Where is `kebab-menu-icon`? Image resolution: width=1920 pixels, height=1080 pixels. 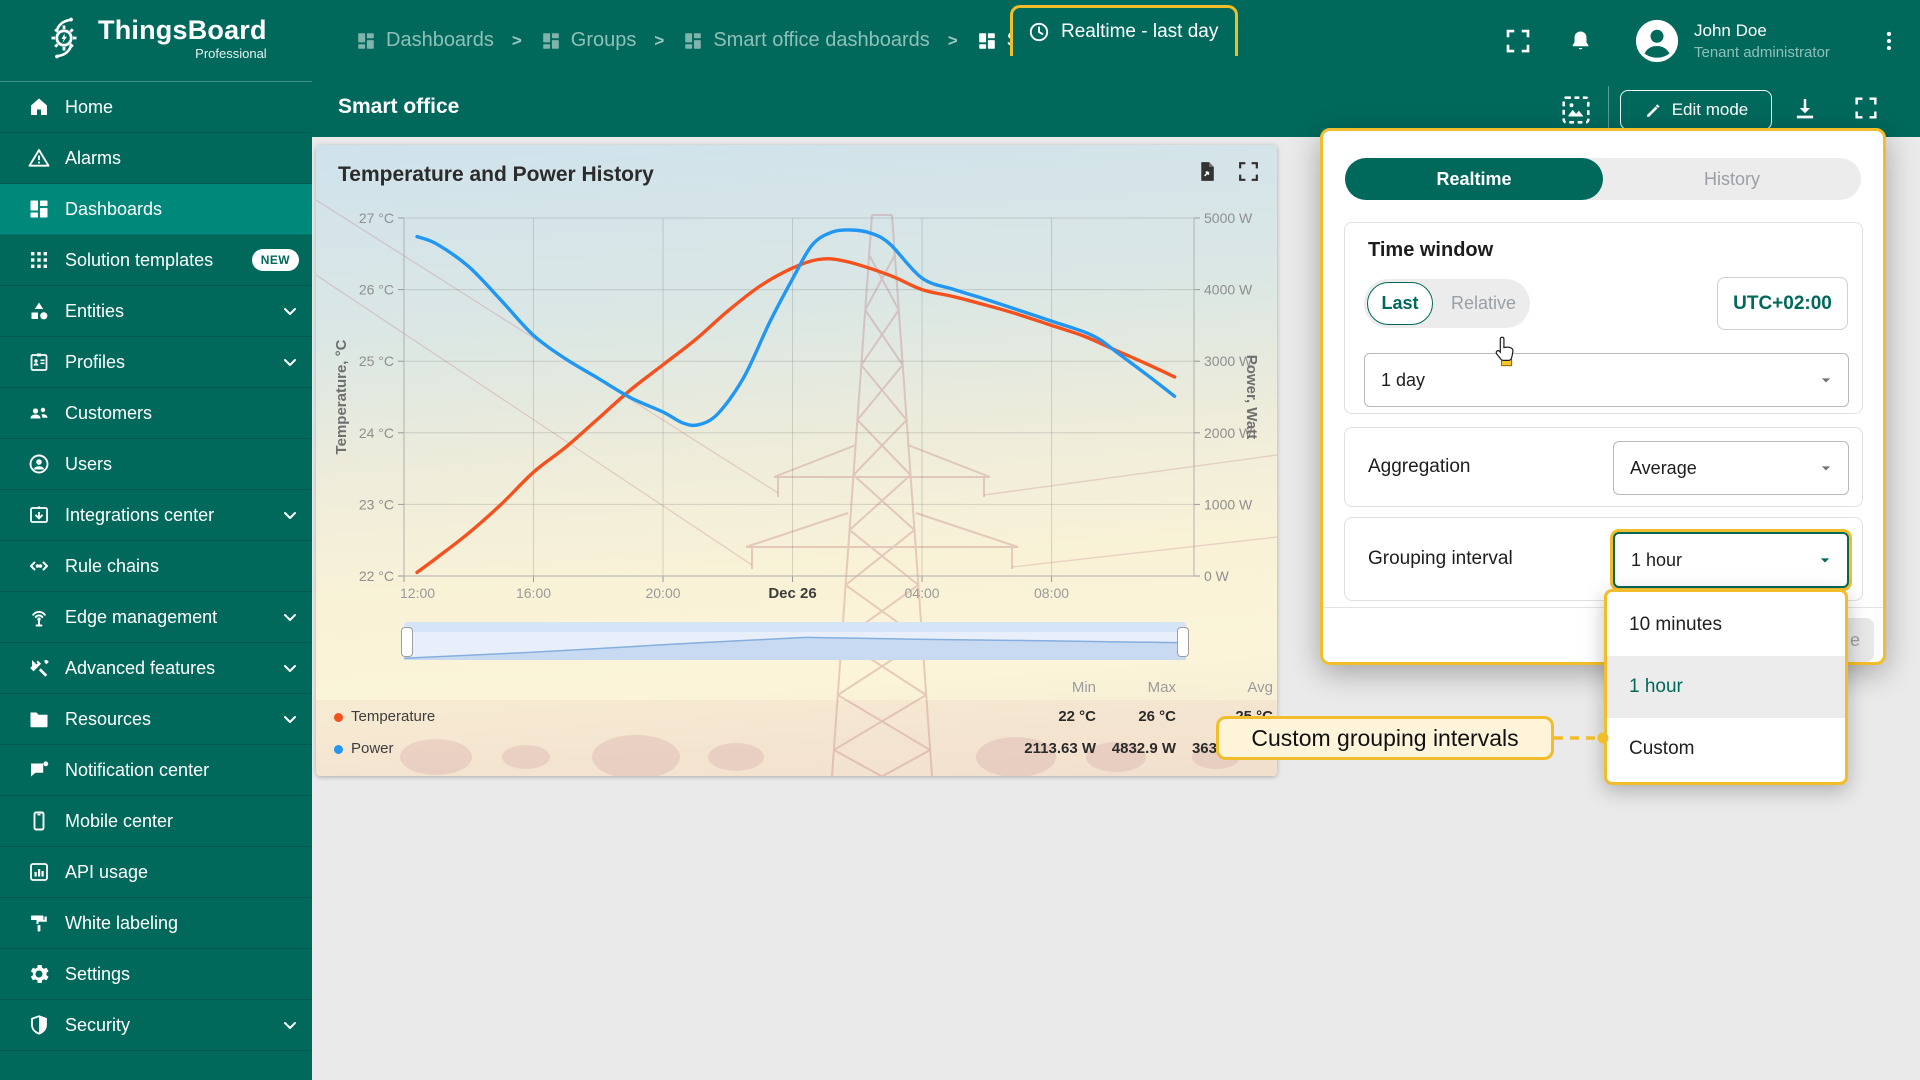
kebab-menu-icon is located at coordinates (1889, 41).